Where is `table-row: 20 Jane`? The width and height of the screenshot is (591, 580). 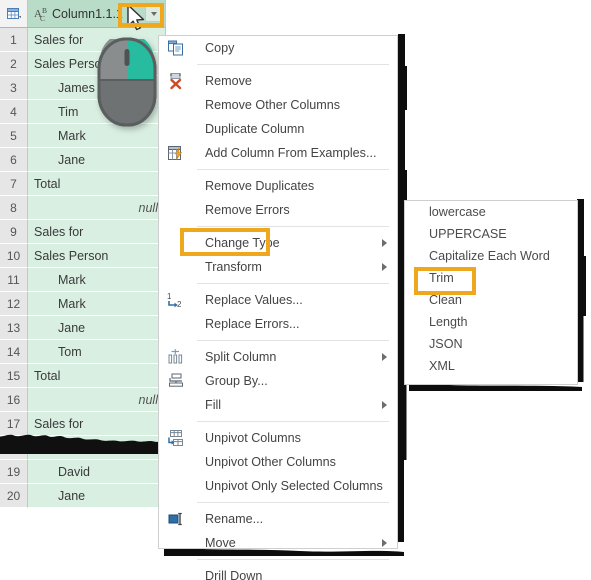
table-row: 20 Jane is located at coordinates (83, 496).